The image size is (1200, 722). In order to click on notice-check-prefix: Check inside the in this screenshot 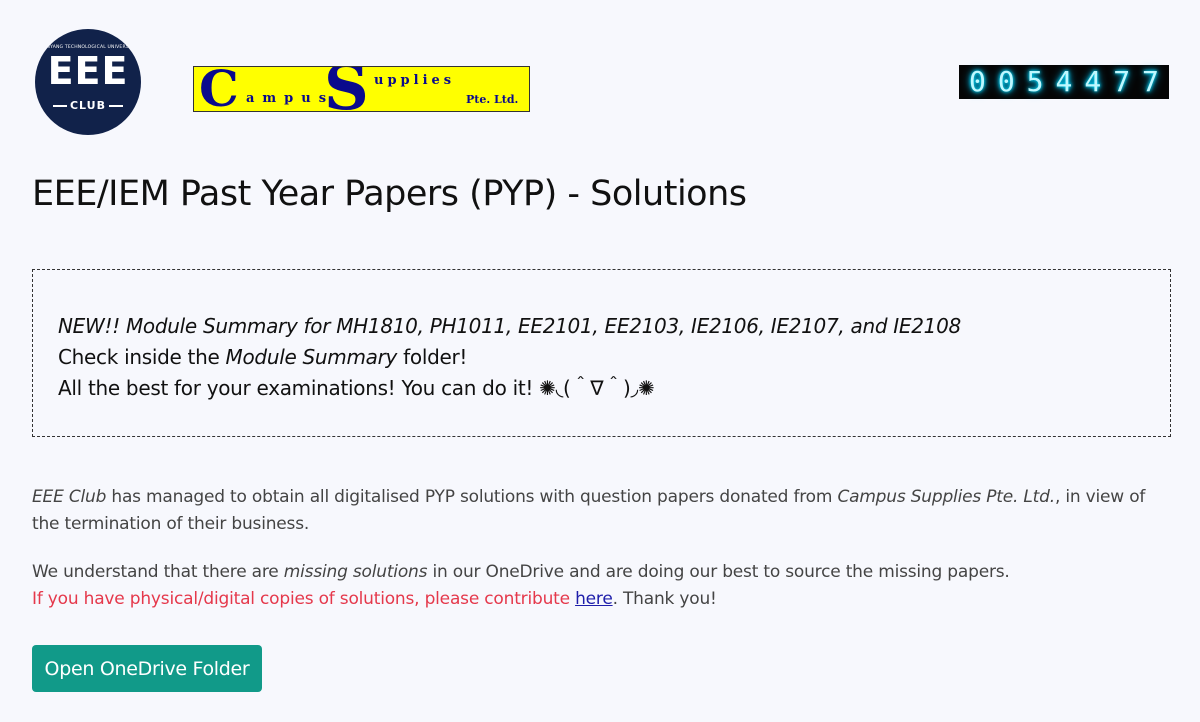, I will do `click(142, 357)`.